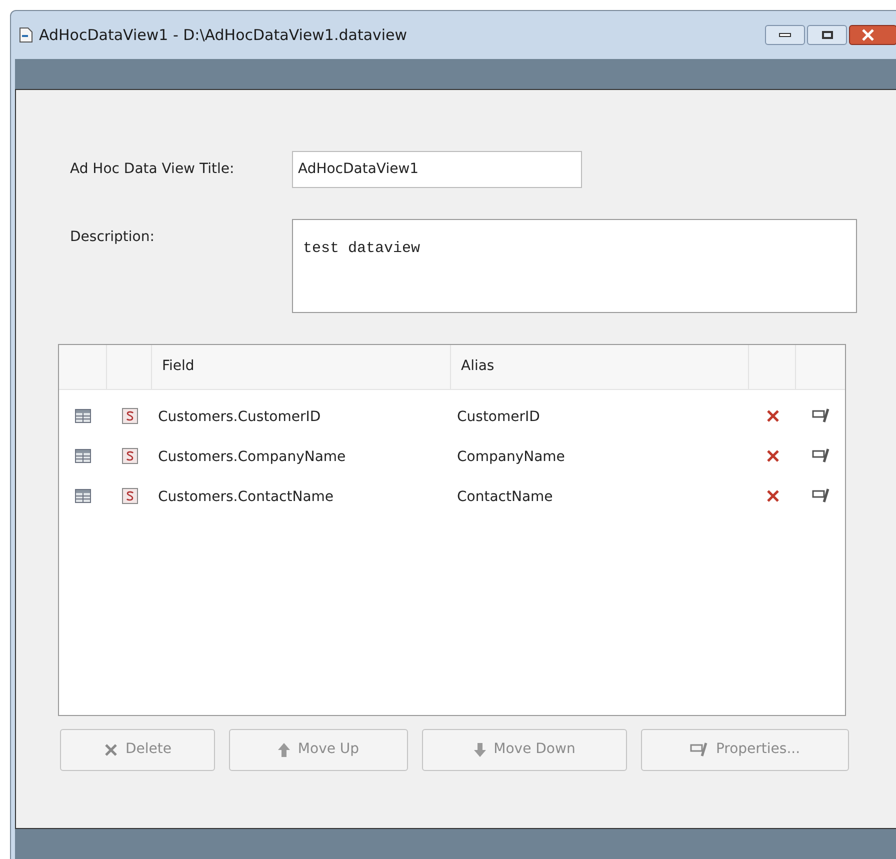 The width and height of the screenshot is (896, 859). Describe the element at coordinates (26, 34) in the screenshot. I see `document-icon` at that location.